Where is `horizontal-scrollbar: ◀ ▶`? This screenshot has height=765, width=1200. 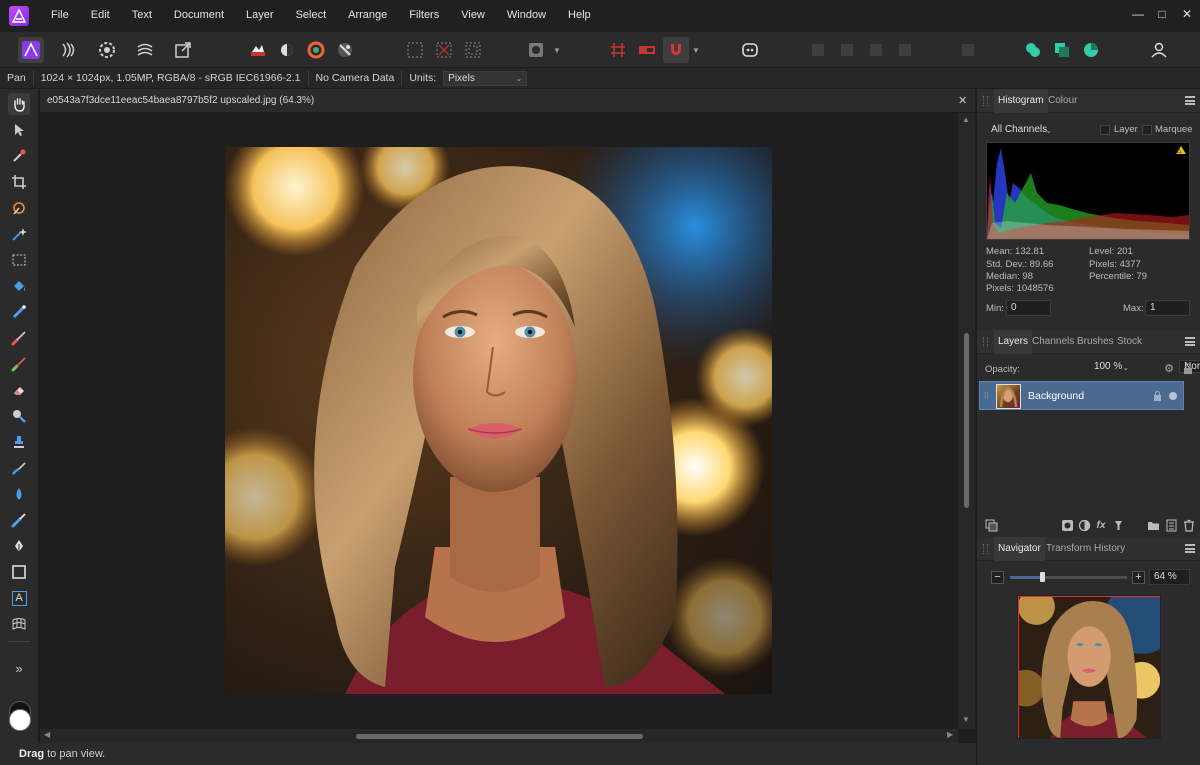
horizontal-scrollbar: ◀ ▶ is located at coordinates (499, 736).